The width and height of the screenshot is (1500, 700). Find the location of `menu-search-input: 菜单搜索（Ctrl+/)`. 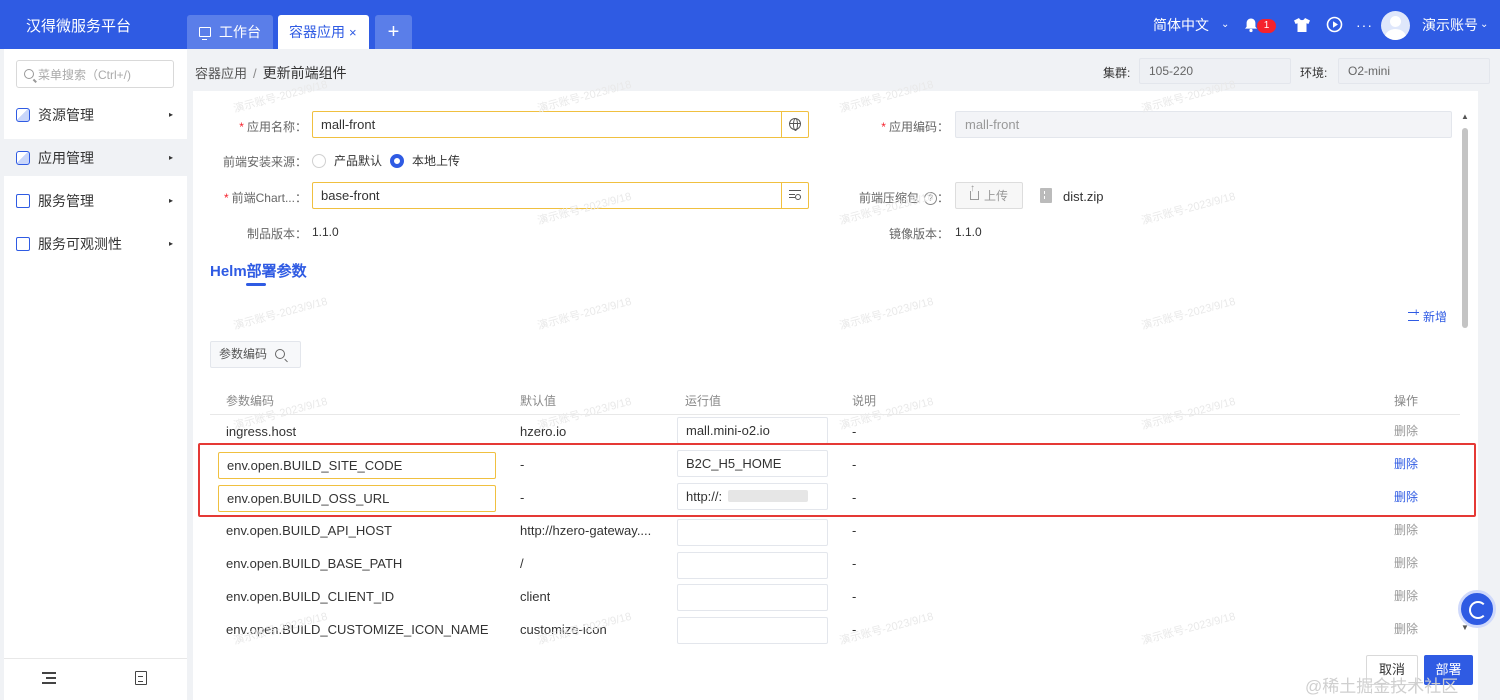

menu-search-input: 菜单搜索（Ctrl+/) is located at coordinates (95, 74).